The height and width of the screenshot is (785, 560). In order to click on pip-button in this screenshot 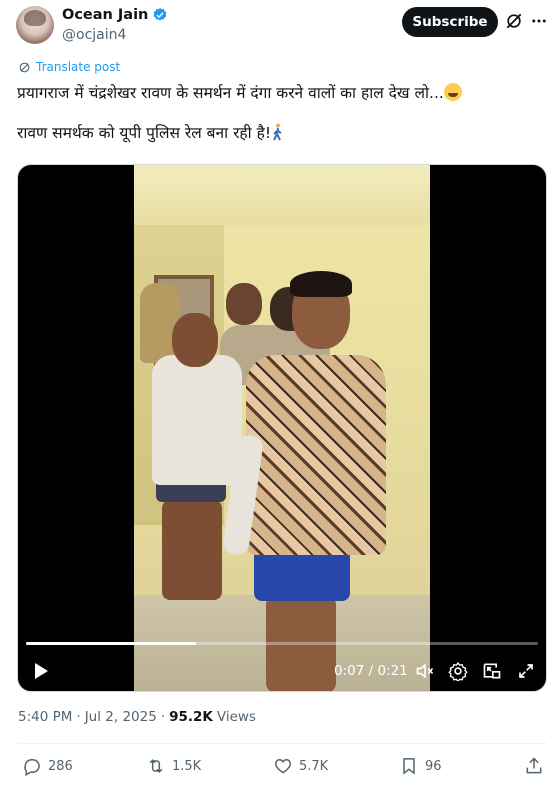, I will do `click(492, 671)`.